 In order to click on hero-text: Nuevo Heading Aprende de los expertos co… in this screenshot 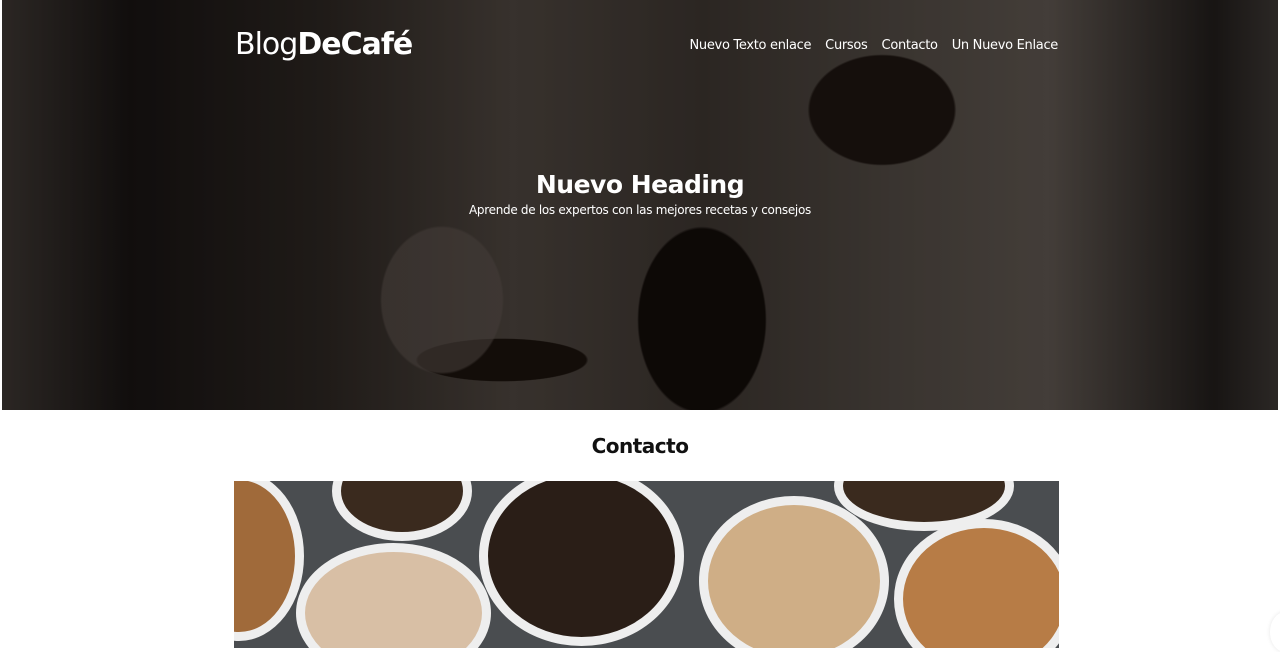, I will do `click(640, 193)`.